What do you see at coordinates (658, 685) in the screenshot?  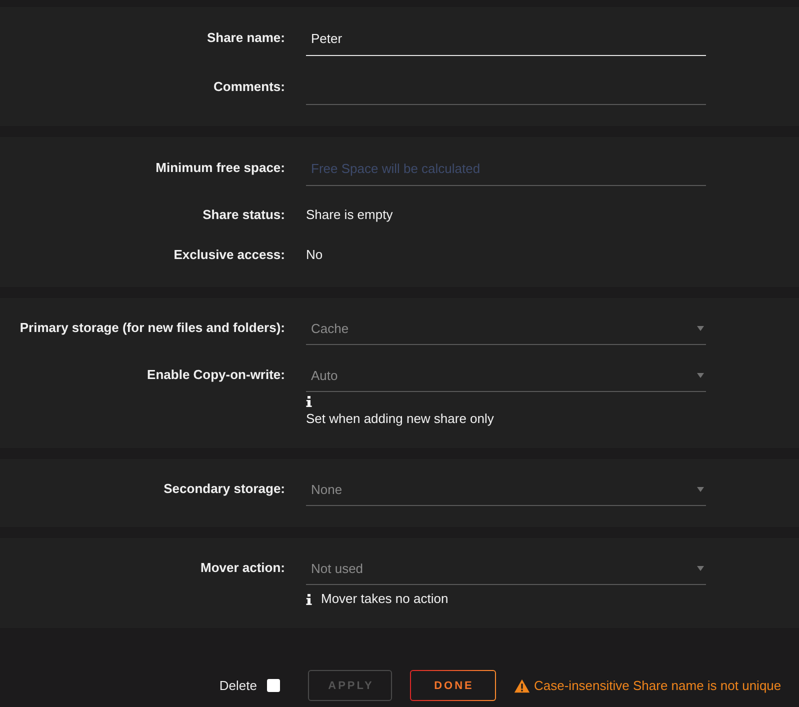 I see `warning-text: Case-insensitive Share name is not unique` at bounding box center [658, 685].